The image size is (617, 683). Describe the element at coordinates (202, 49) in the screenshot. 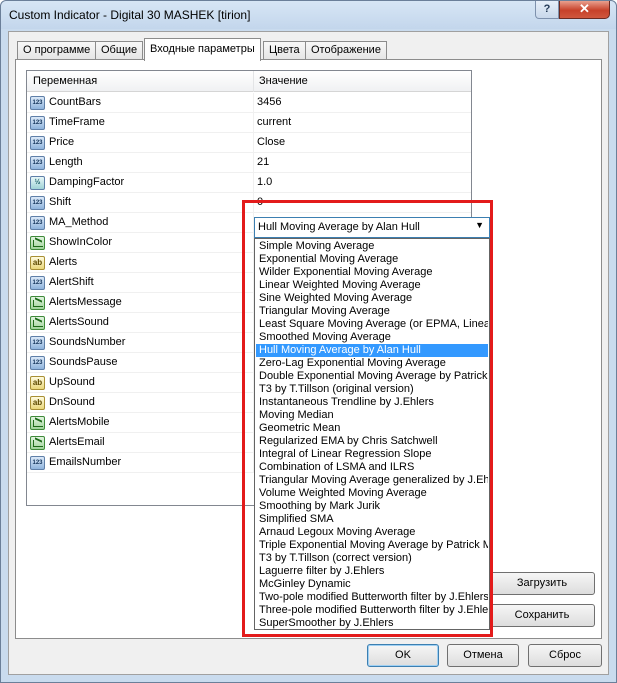

I see `tab-inputs: Входные параметры` at that location.